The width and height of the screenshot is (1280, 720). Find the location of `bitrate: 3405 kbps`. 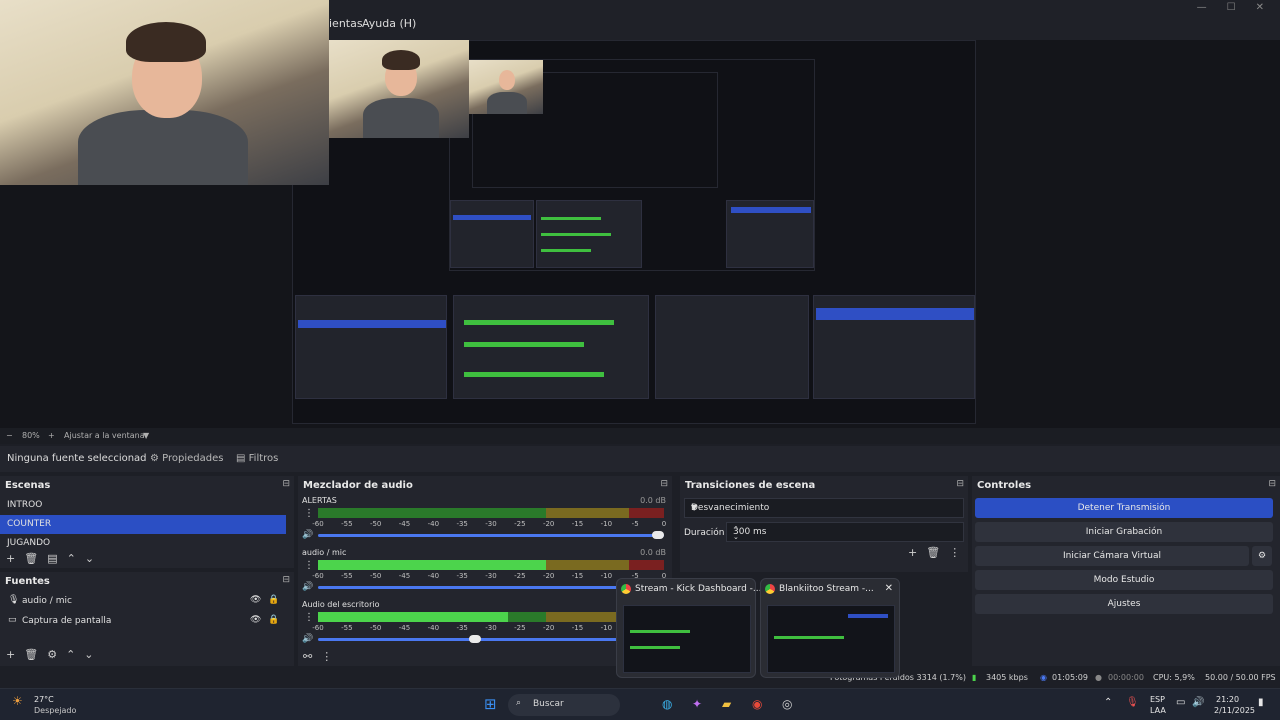

bitrate: 3405 kbps is located at coordinates (1007, 677).